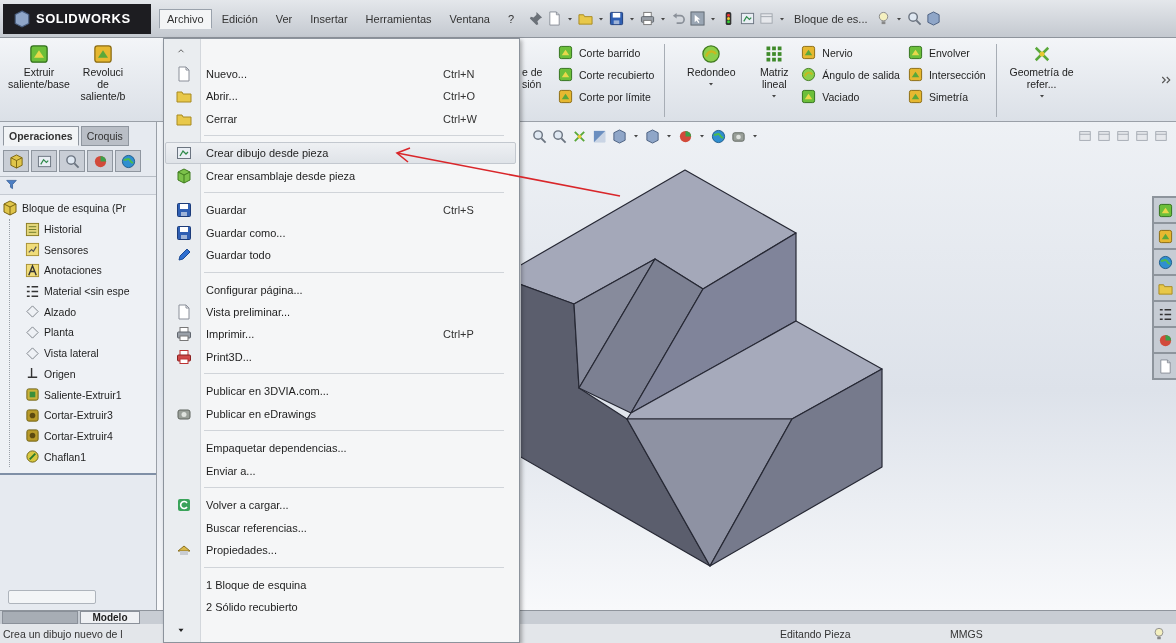  I want to click on tree-item: Anotaciones, so click(73, 270).